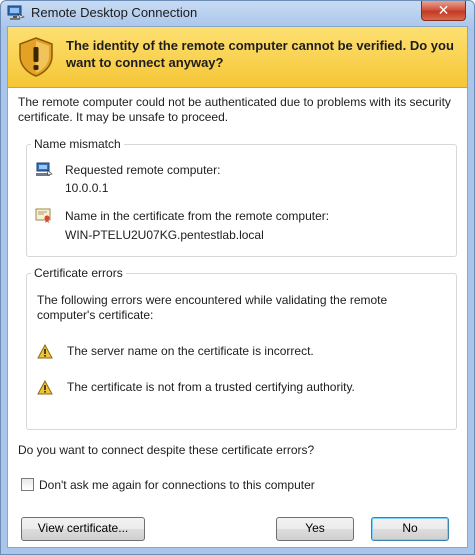 The width and height of the screenshot is (475, 555). What do you see at coordinates (114, 12) in the screenshot?
I see `window-title: Remote Desktop Connection` at bounding box center [114, 12].